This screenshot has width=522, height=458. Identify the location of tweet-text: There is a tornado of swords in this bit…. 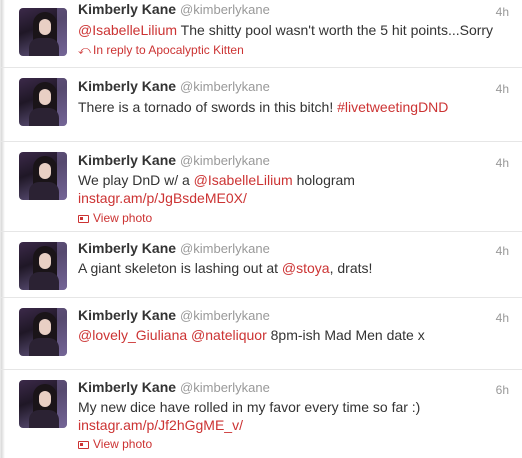
(263, 107).